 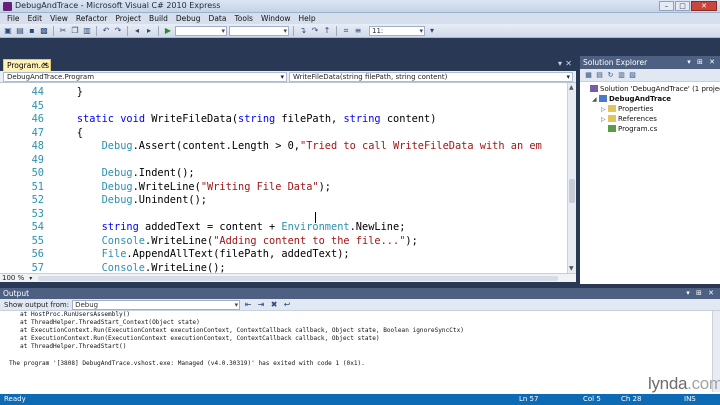 What do you see at coordinates (560, 63) in the screenshot?
I see `tab-list-dropdown-icon: ▾` at bounding box center [560, 63].